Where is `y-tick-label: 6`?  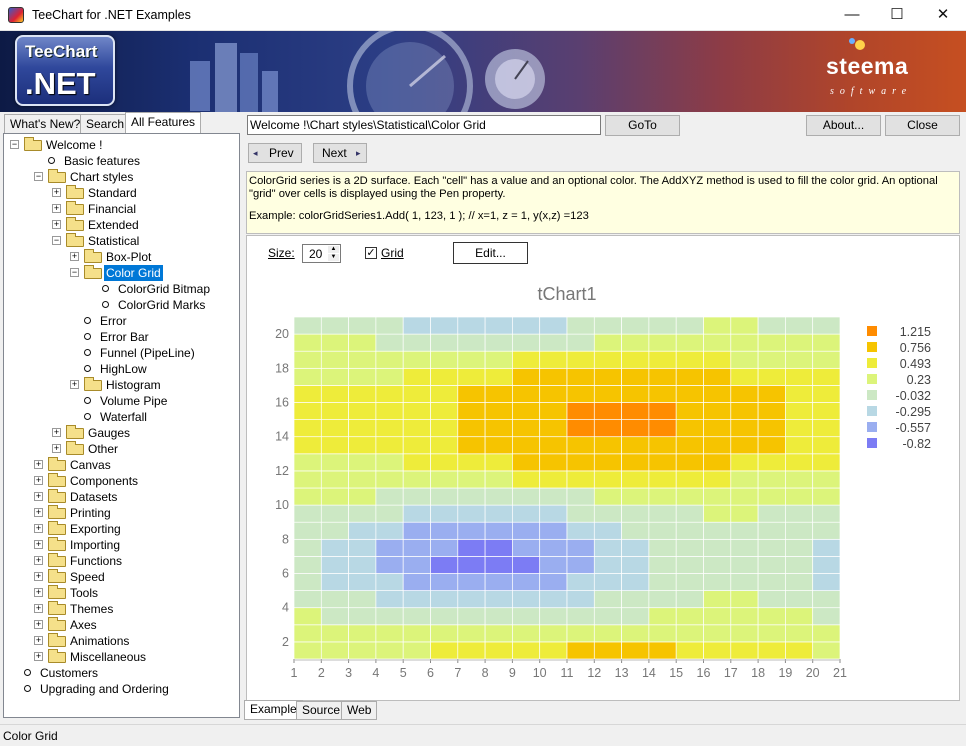
y-tick-label: 6 is located at coordinates (285, 574).